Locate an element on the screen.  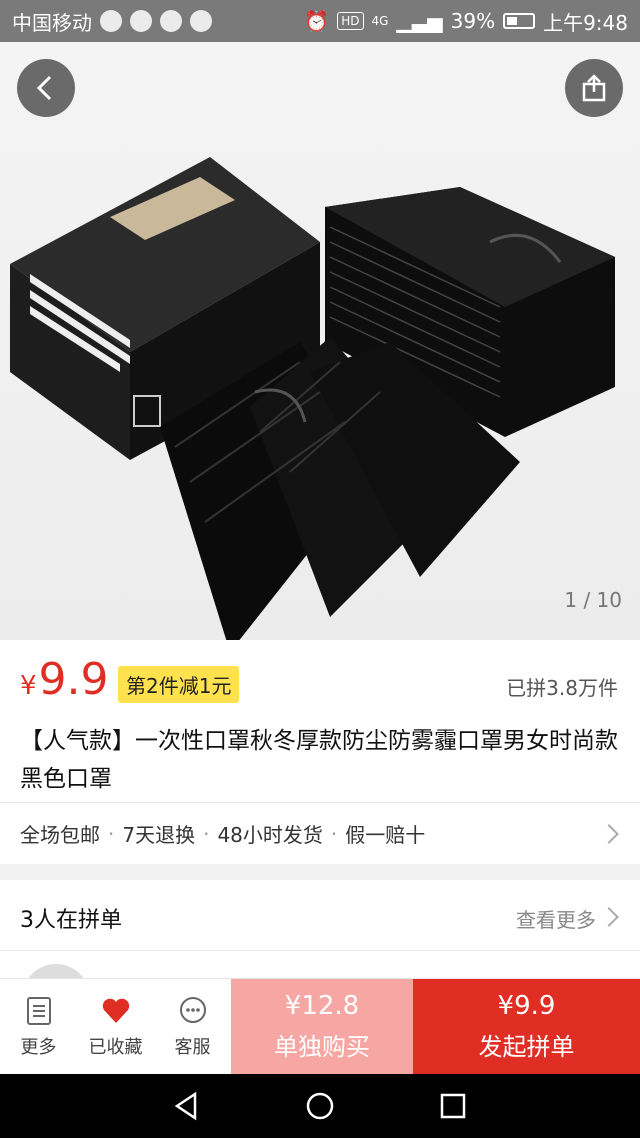
status-bar: 中国移动 ⏰ HD 4G ▁▃▅ 39% 上午9:48 is located at coordinates (320, 21).